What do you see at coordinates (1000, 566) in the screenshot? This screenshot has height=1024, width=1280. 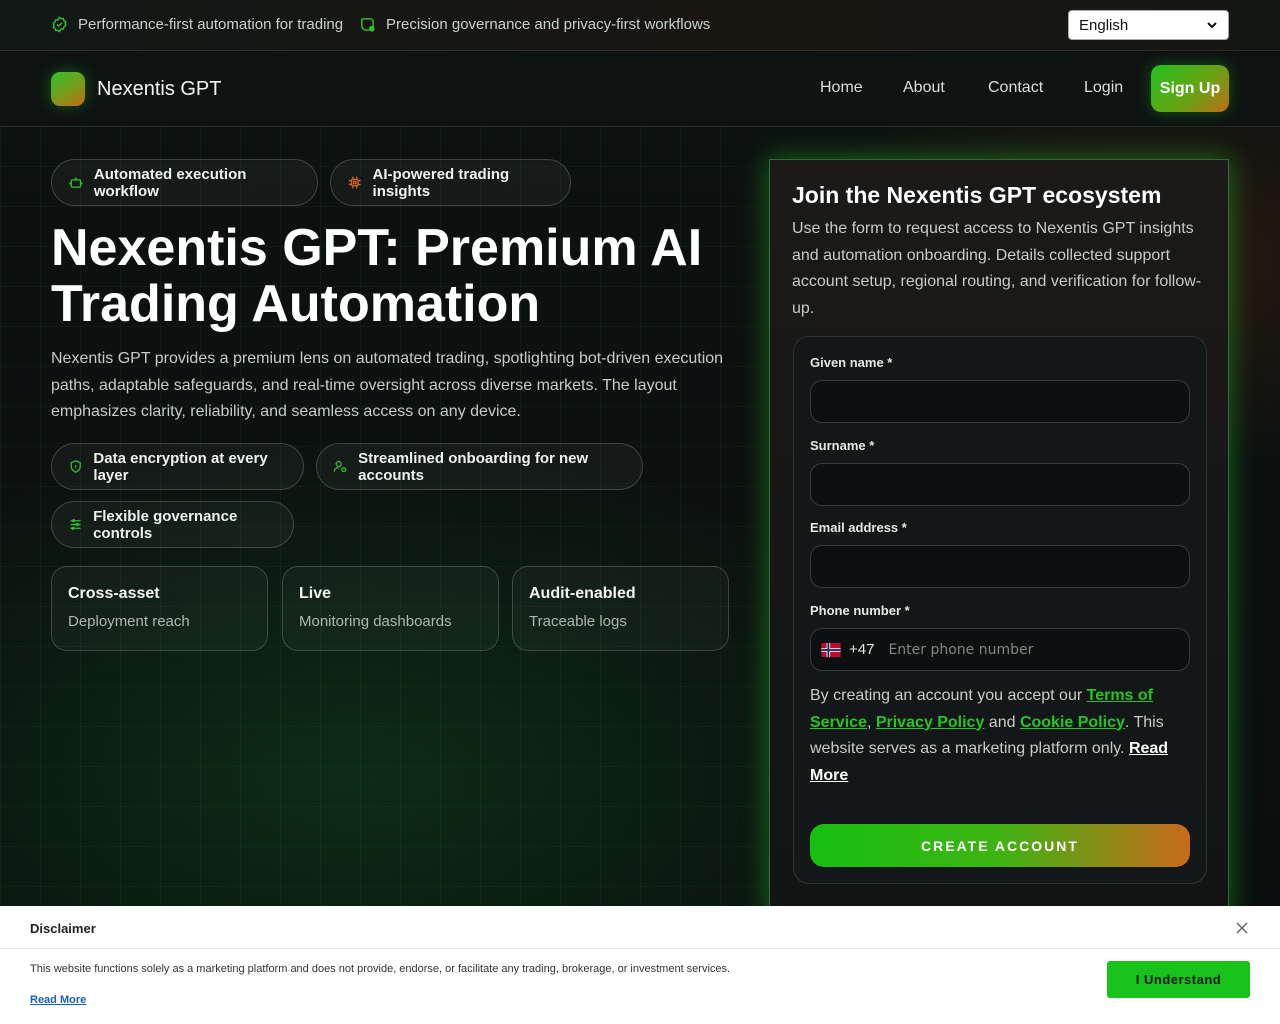 I see `email-input` at bounding box center [1000, 566].